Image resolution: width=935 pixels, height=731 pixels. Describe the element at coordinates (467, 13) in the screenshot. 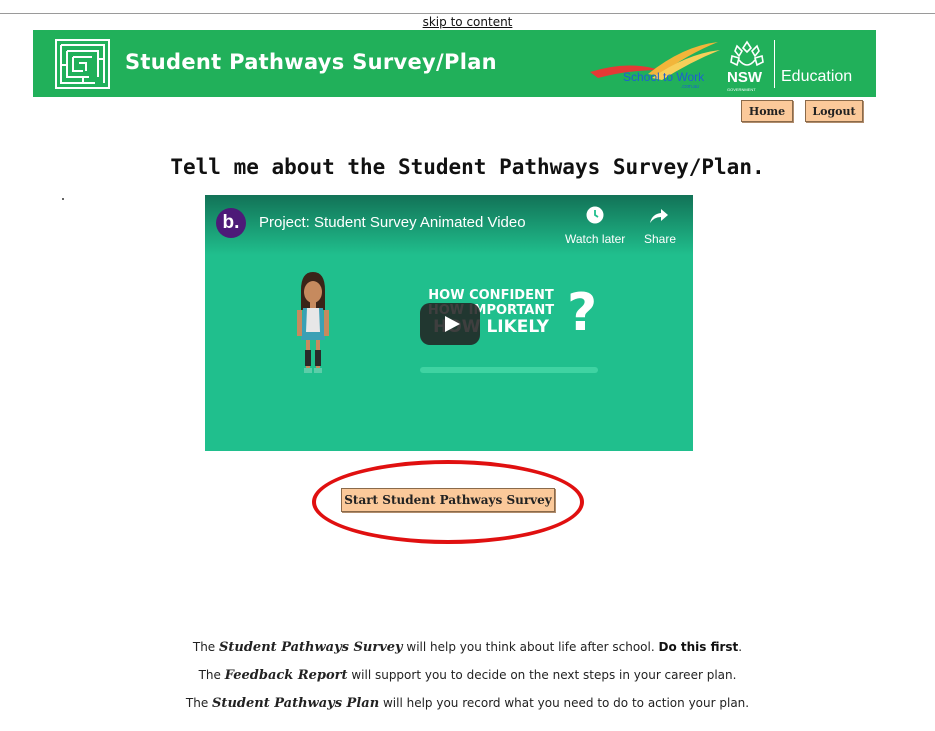

I see `top-divider` at that location.